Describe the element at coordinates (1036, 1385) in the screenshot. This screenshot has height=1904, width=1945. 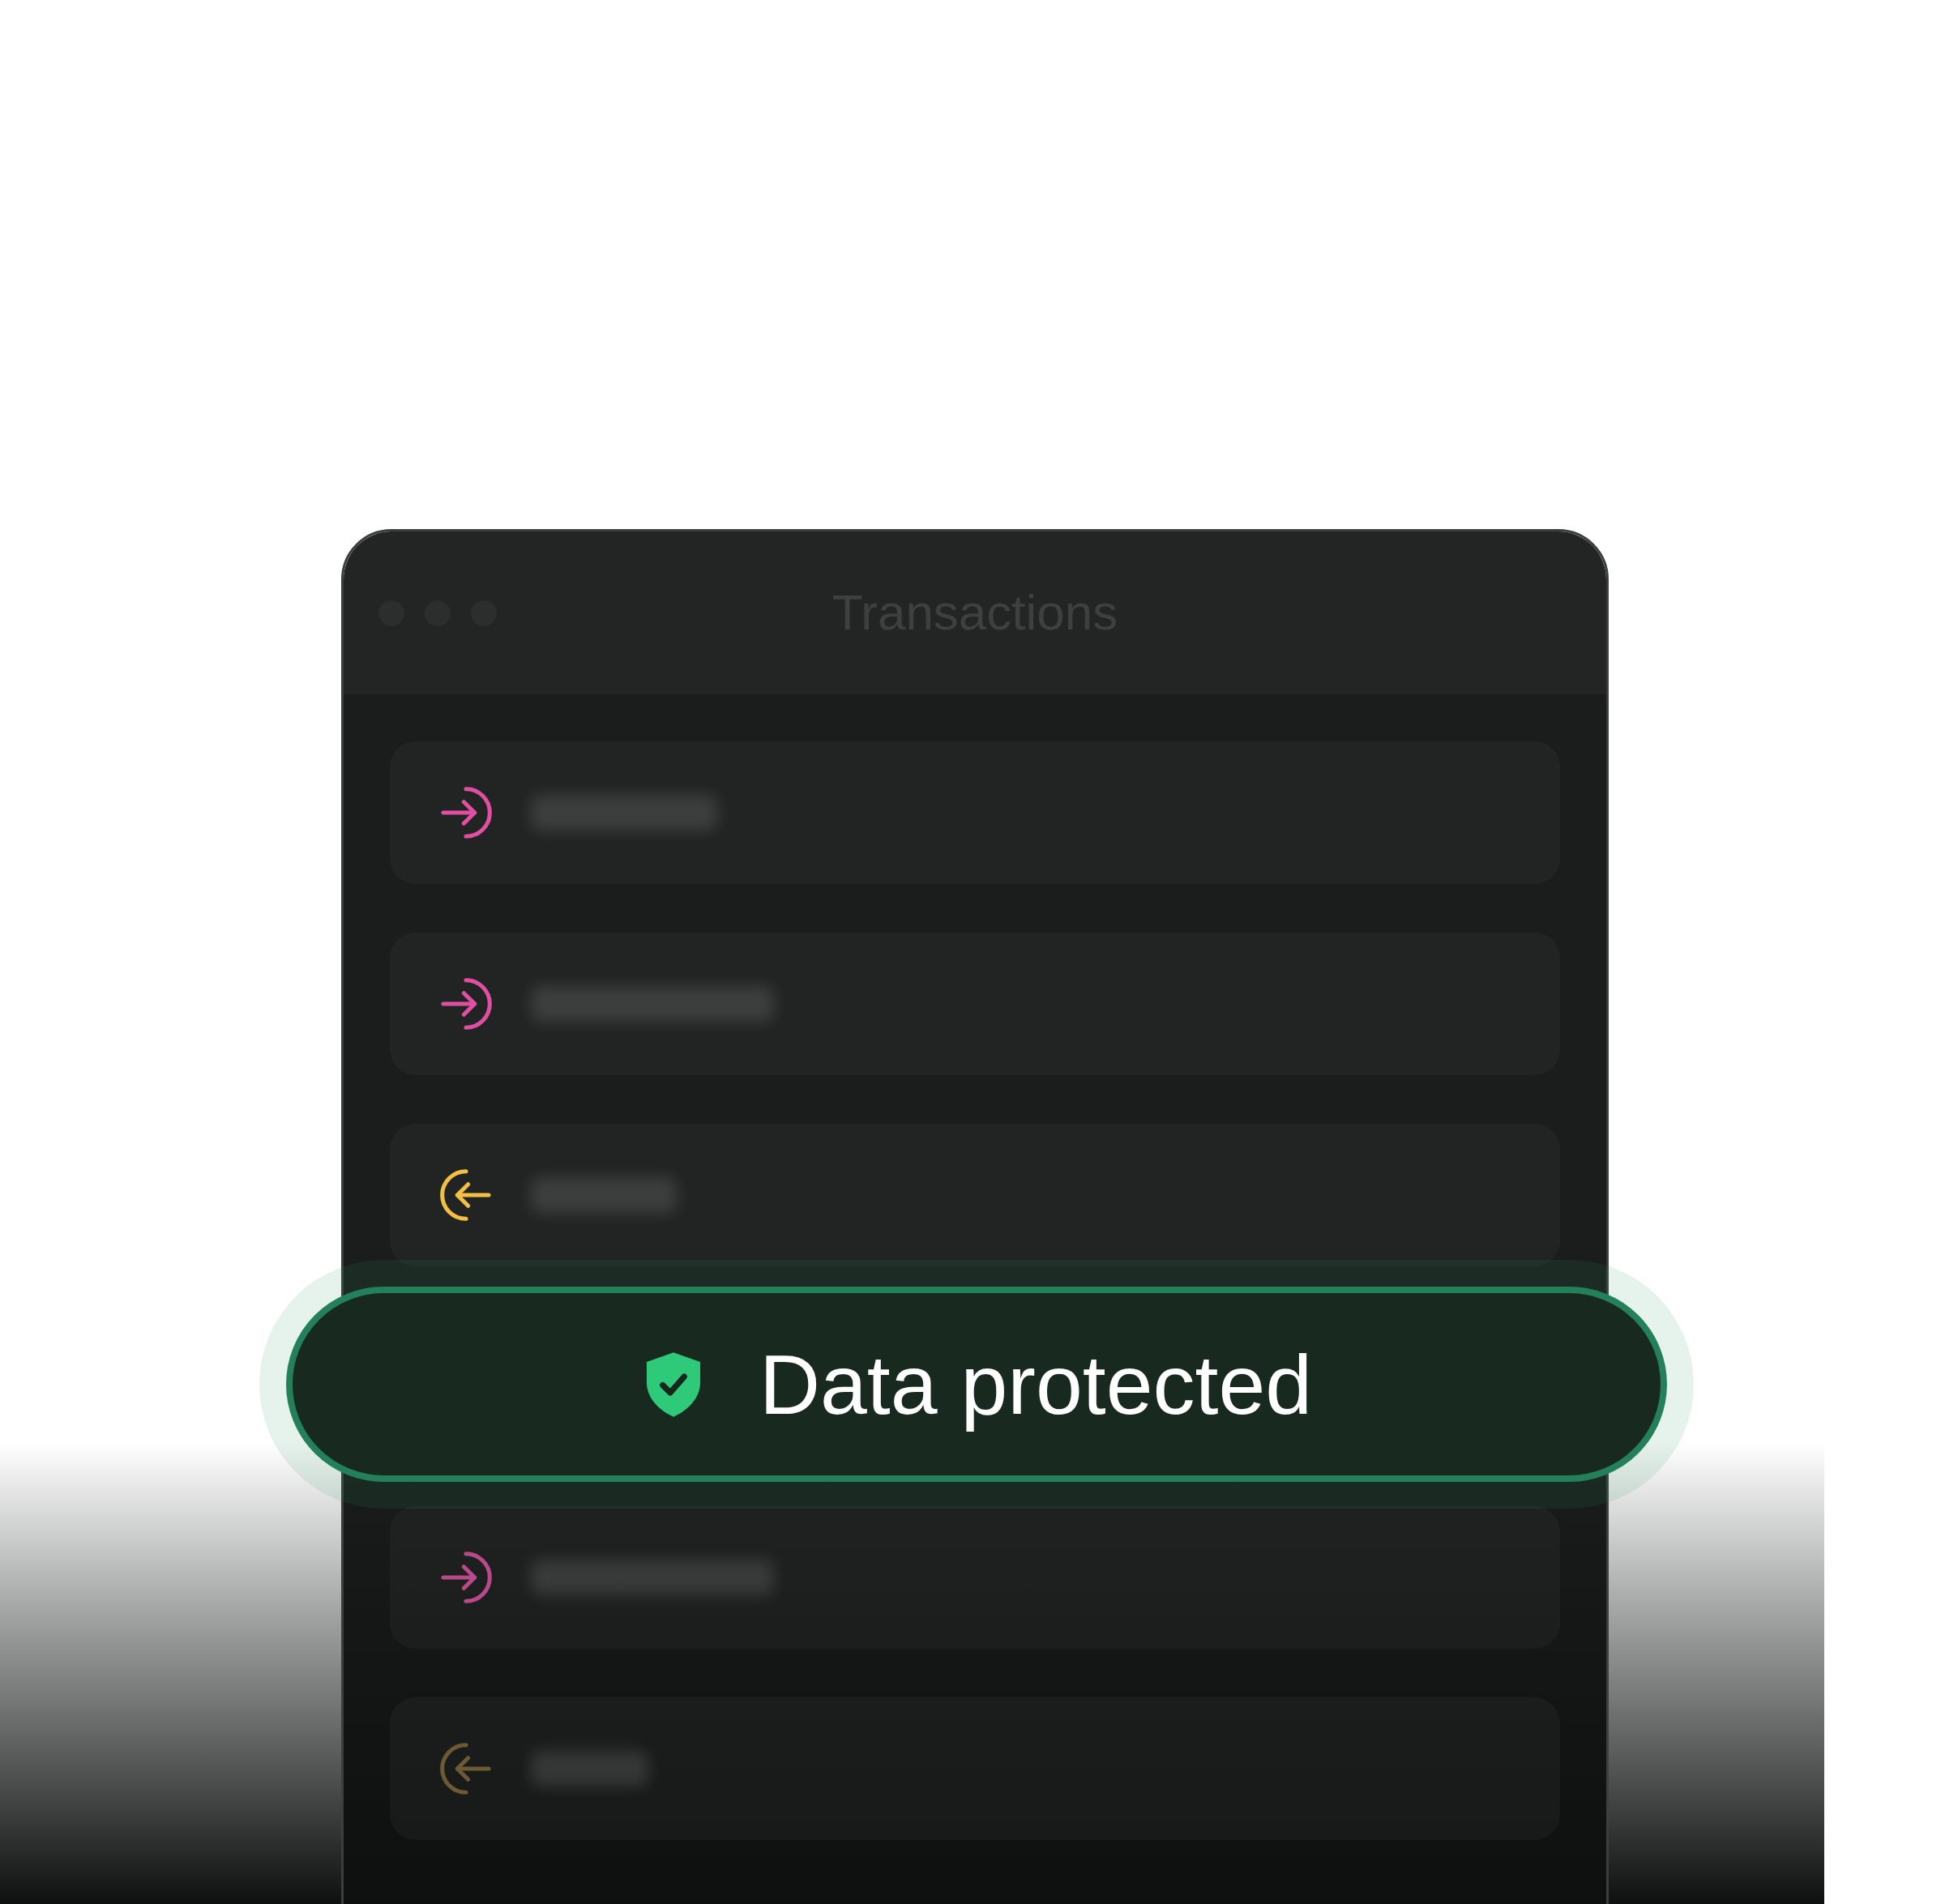
I see `badge-label: Data protected` at that location.